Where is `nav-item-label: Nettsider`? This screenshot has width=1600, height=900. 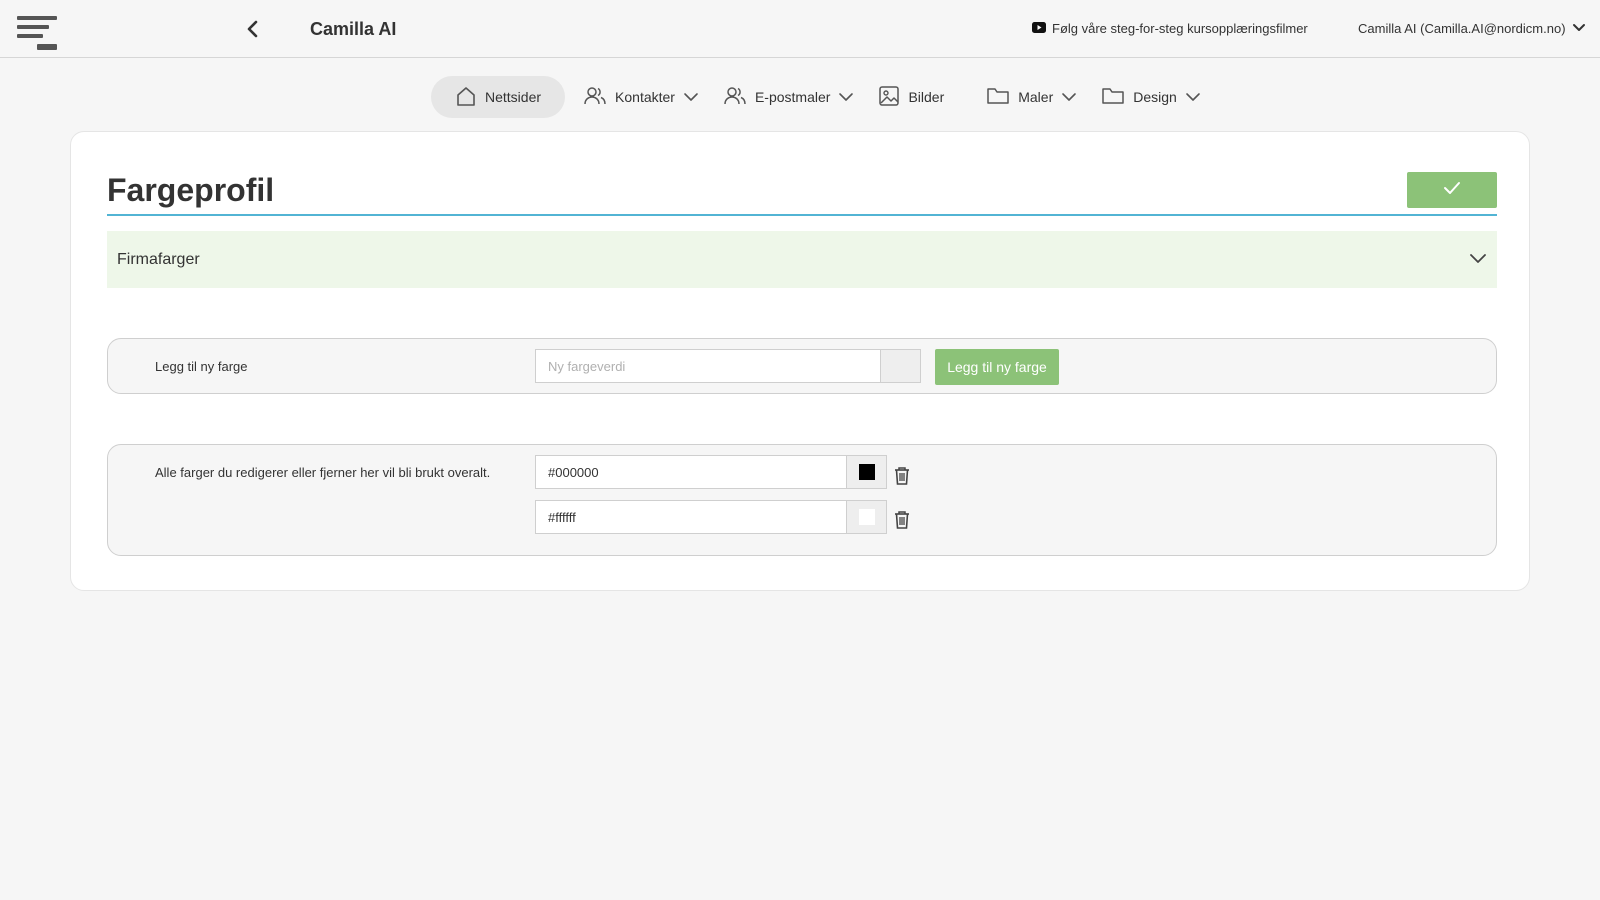 nav-item-label: Nettsider is located at coordinates (513, 97).